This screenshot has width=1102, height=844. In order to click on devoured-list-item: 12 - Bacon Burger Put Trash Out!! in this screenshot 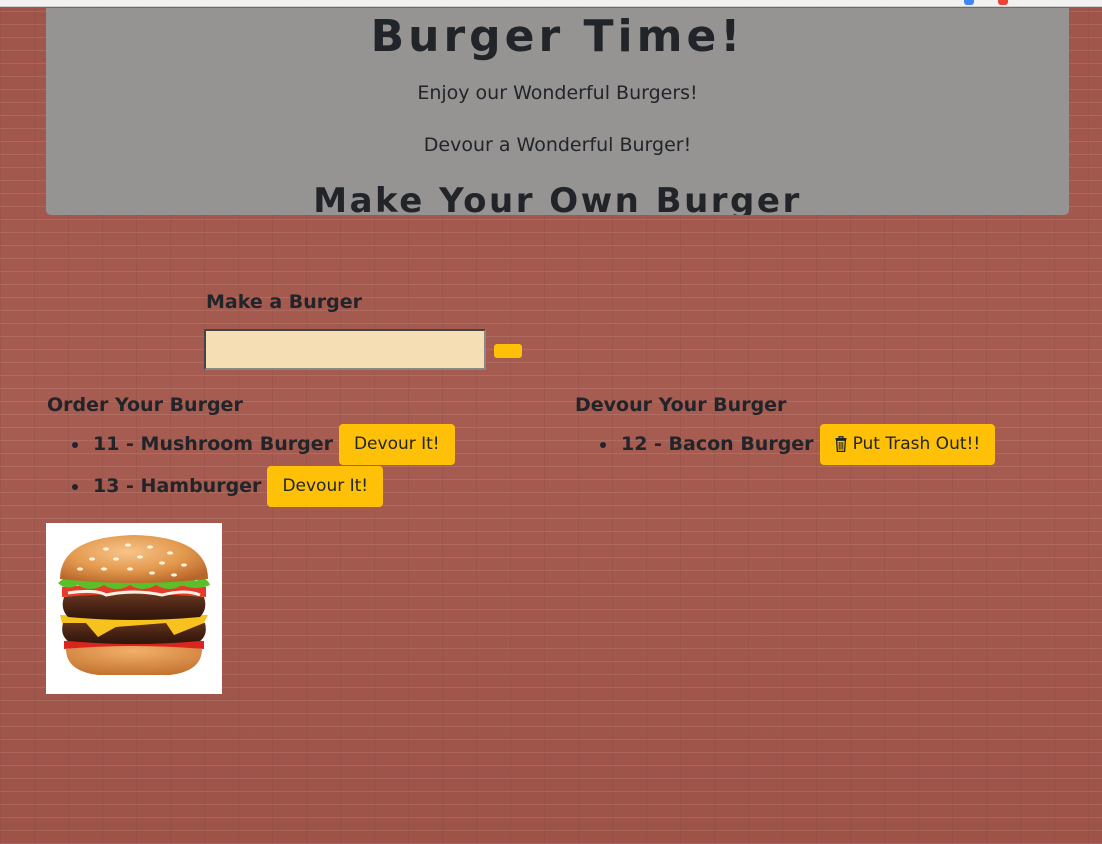, I will do `click(798, 444)`.